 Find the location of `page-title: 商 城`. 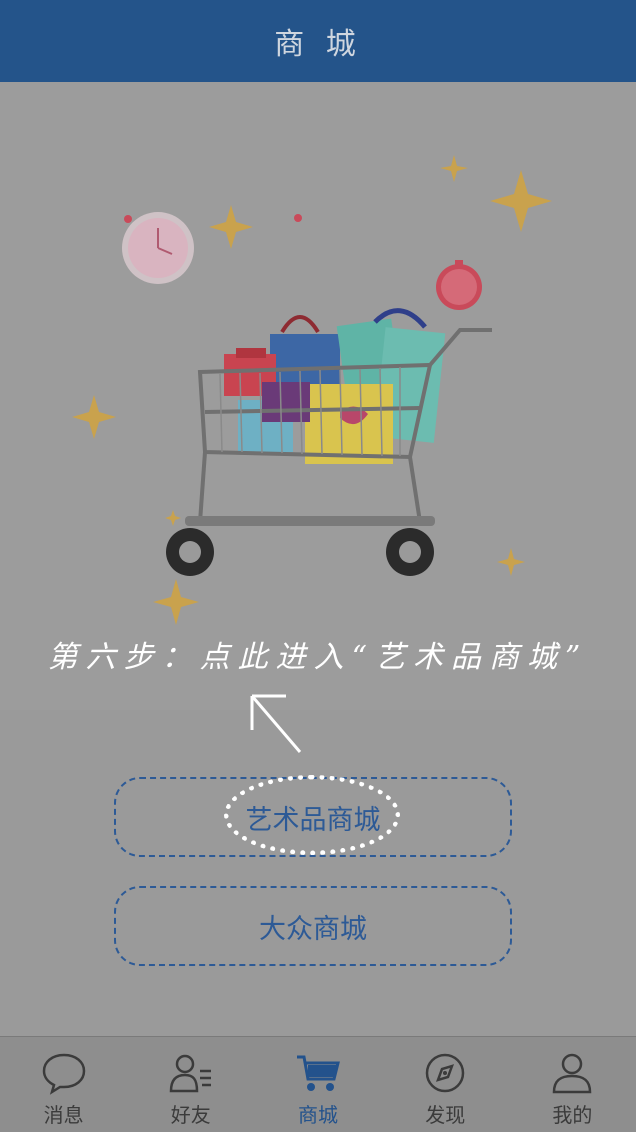

page-title: 商 城 is located at coordinates (318, 44).